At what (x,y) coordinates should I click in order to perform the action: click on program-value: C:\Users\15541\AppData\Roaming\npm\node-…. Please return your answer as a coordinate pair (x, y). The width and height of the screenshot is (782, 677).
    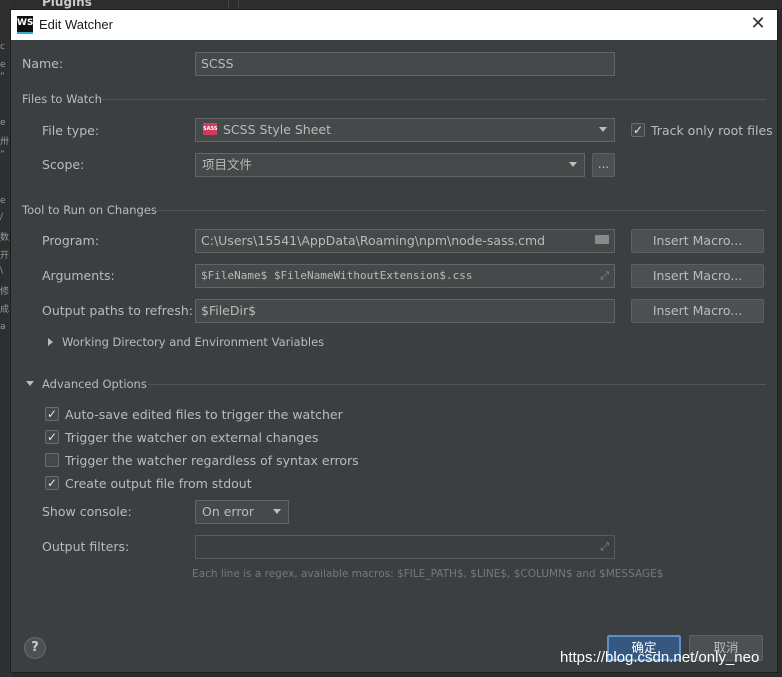
    Looking at the image, I should click on (373, 240).